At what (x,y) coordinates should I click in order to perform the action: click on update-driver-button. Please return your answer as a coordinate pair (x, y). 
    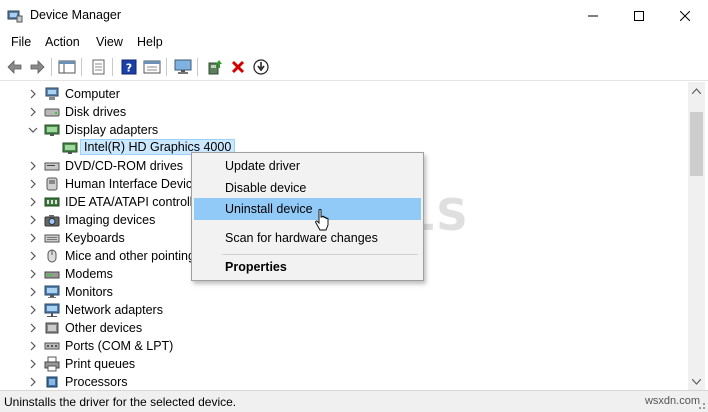
    Looking at the image, I should click on (215, 67).